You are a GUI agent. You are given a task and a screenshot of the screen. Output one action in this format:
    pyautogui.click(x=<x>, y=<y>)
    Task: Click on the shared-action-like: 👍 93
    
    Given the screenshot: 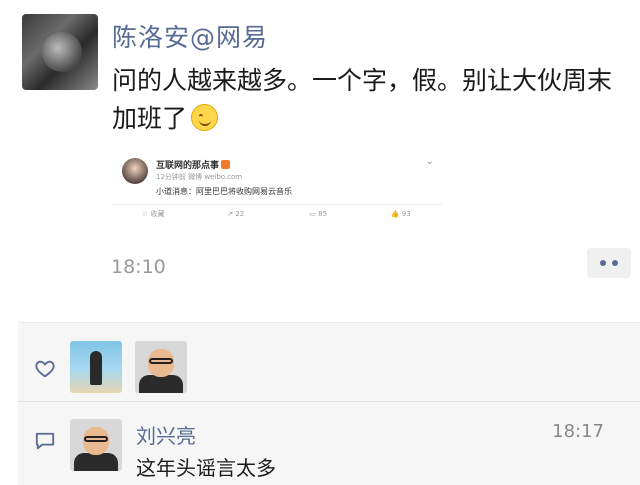 What is the action you would take?
    pyautogui.click(x=400, y=214)
    